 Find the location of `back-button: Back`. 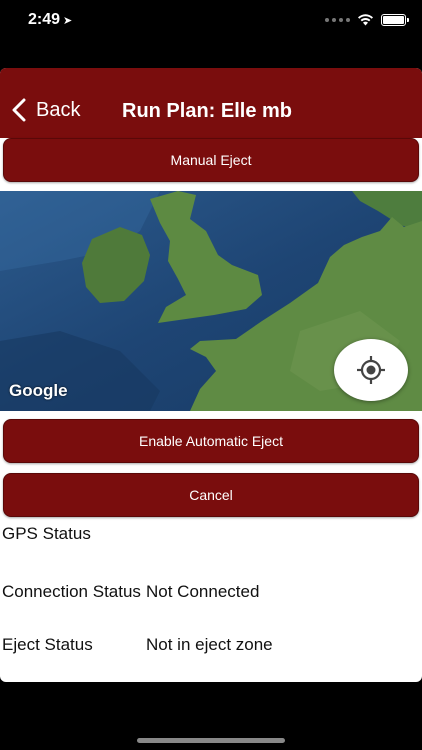

back-button: Back is located at coordinates (46, 110).